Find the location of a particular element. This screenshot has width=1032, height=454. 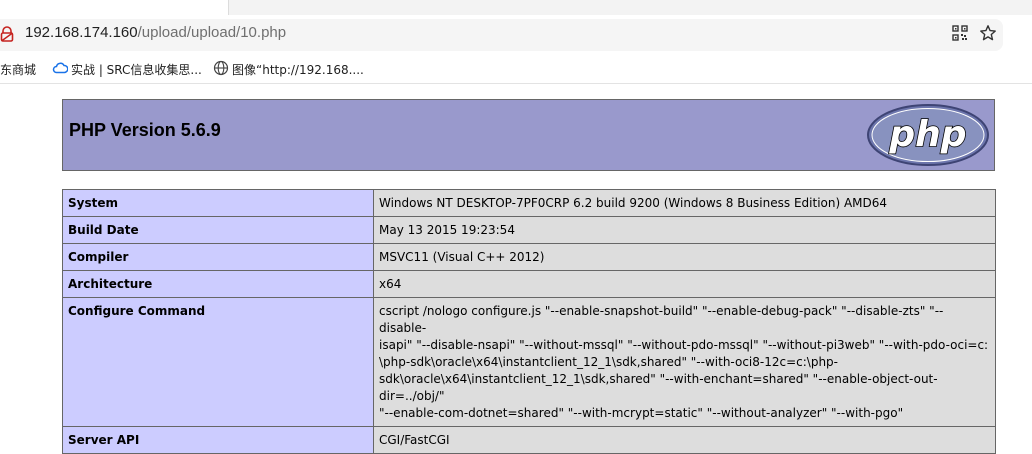

row-key: Build Date is located at coordinates (218, 230).